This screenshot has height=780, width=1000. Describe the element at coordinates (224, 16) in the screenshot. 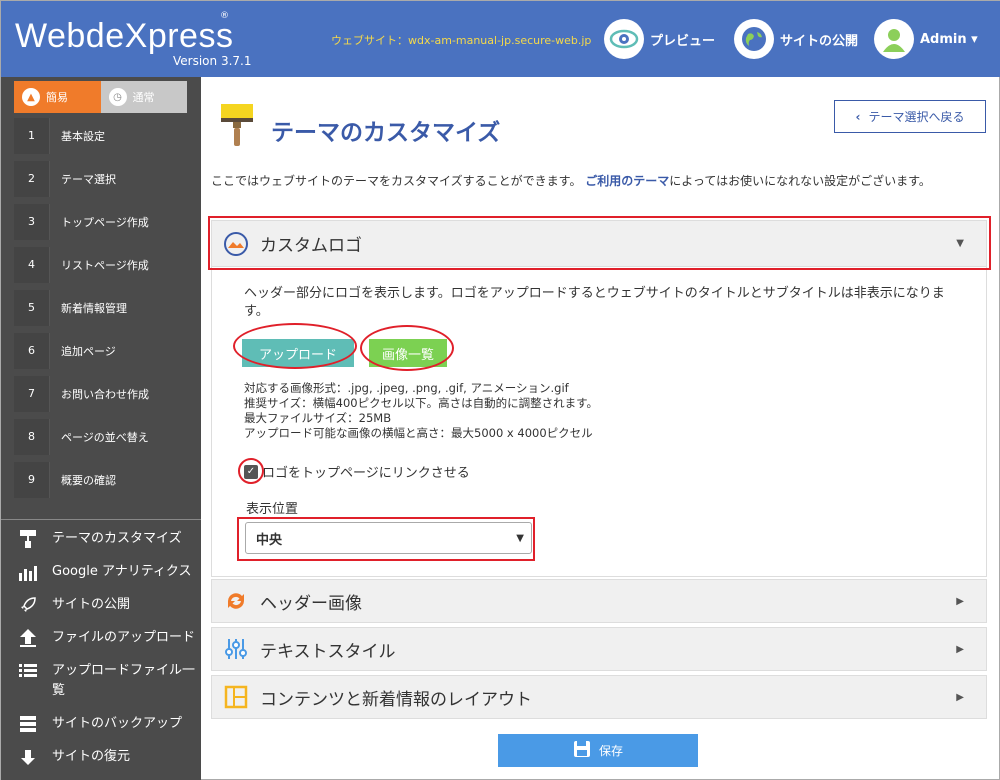

I see `registered-mark: ®` at that location.